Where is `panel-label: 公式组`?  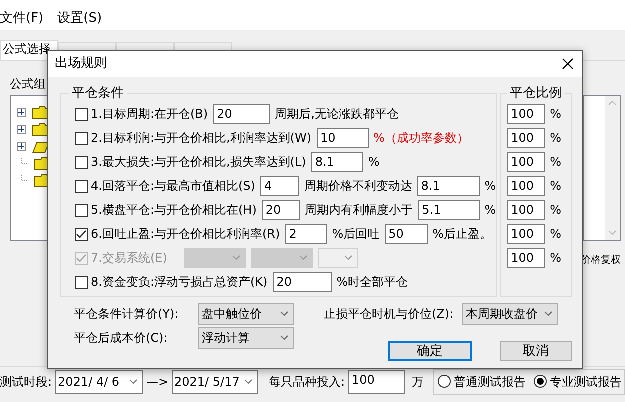
panel-label: 公式组 is located at coordinates (28, 84).